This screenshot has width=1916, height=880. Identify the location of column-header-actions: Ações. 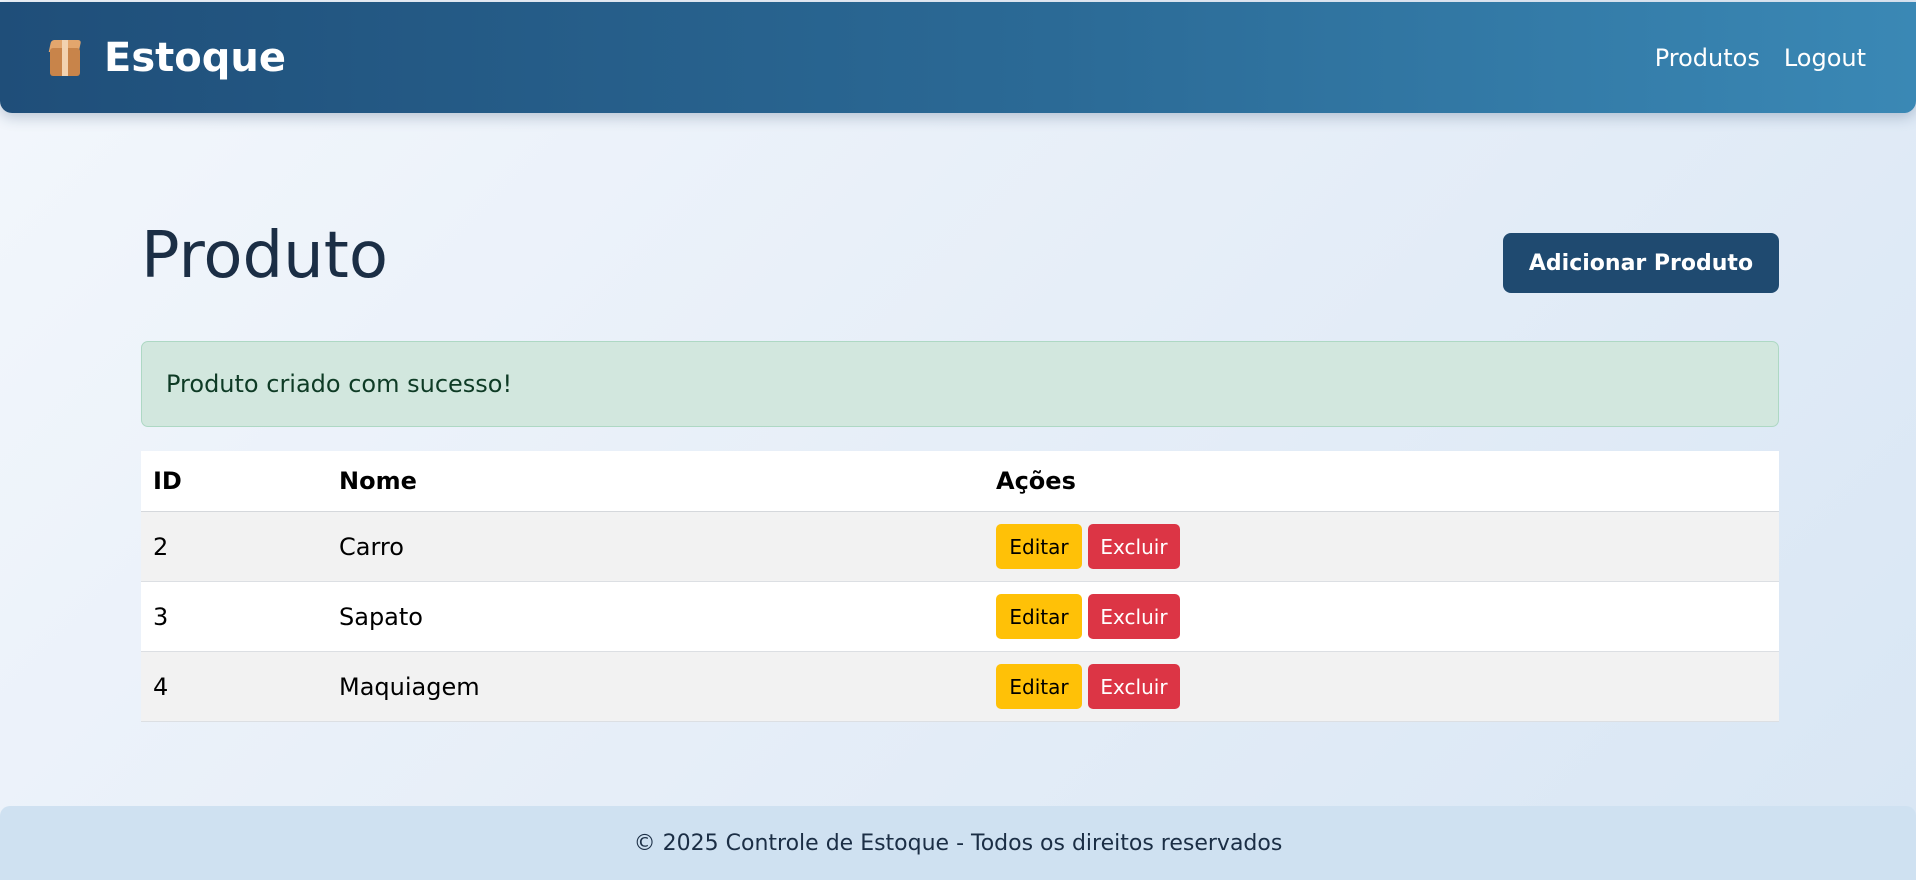
(1381, 481).